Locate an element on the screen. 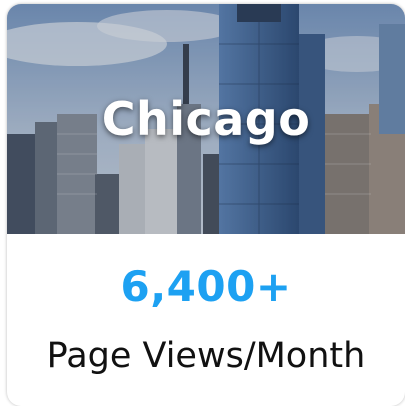 The height and width of the screenshot is (406, 405). page-views-label: Page Views/Month is located at coordinates (206, 356).